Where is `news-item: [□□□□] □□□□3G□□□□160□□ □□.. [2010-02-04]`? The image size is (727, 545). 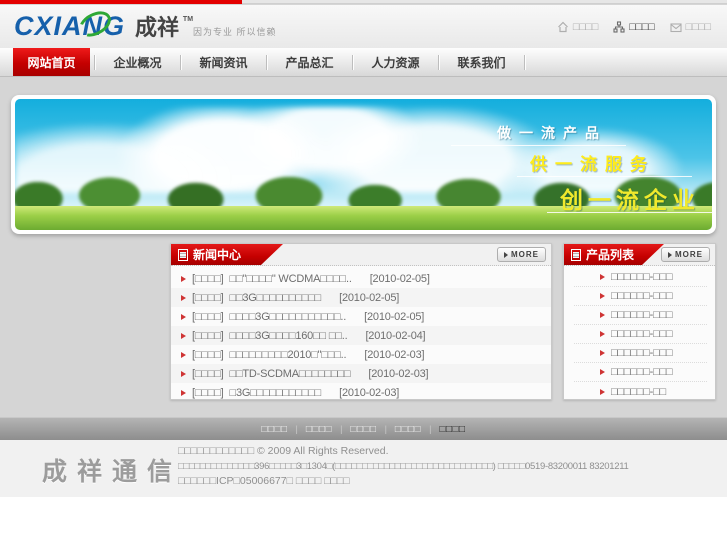 news-item: [□□□□] □□□□3G□□□□160□□ □□.. [2010-02-04] is located at coordinates (361, 335).